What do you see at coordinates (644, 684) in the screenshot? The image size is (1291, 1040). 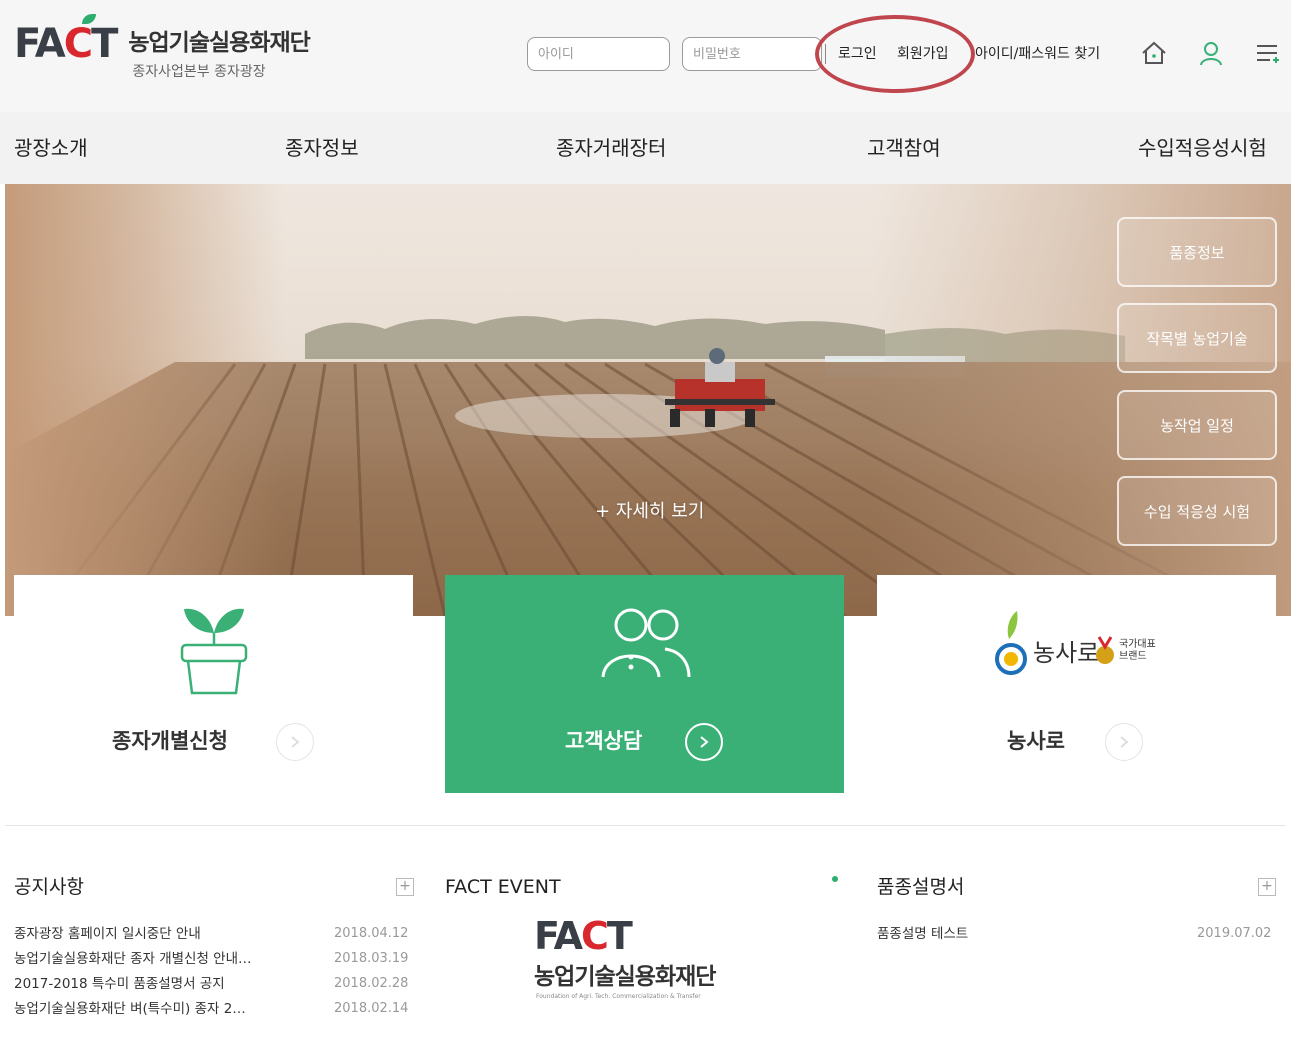 I see `customer-consult-card: 고객상담` at bounding box center [644, 684].